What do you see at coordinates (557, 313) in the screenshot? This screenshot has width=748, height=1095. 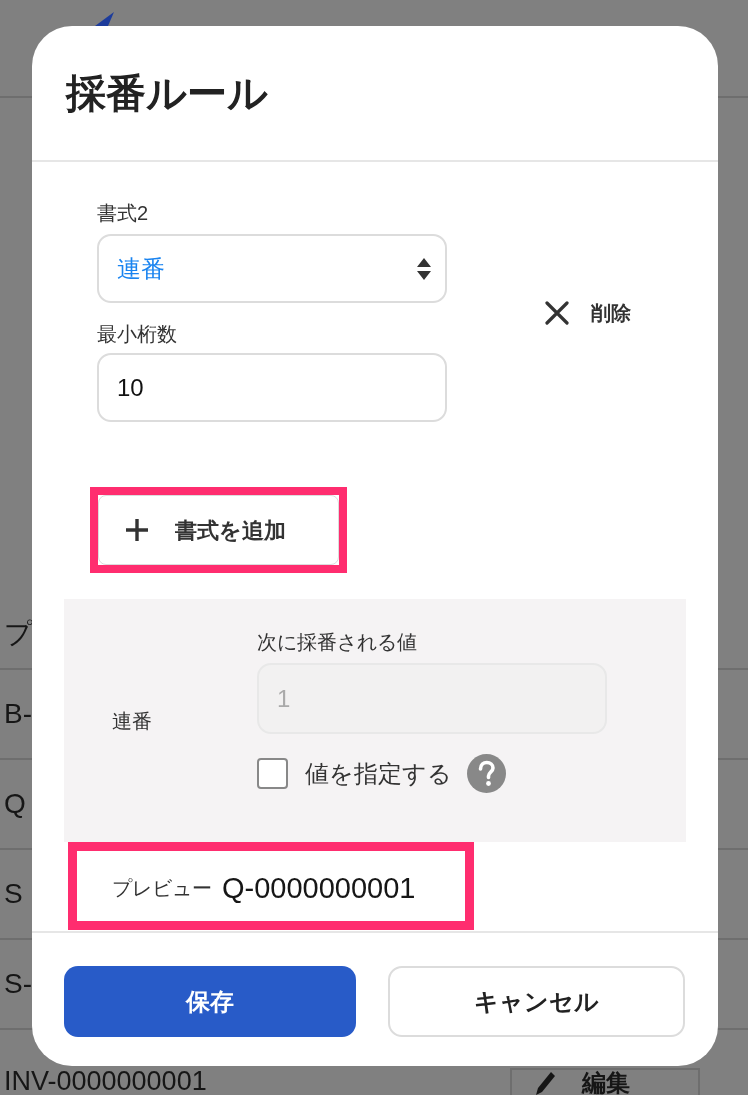 I see `close-icon` at bounding box center [557, 313].